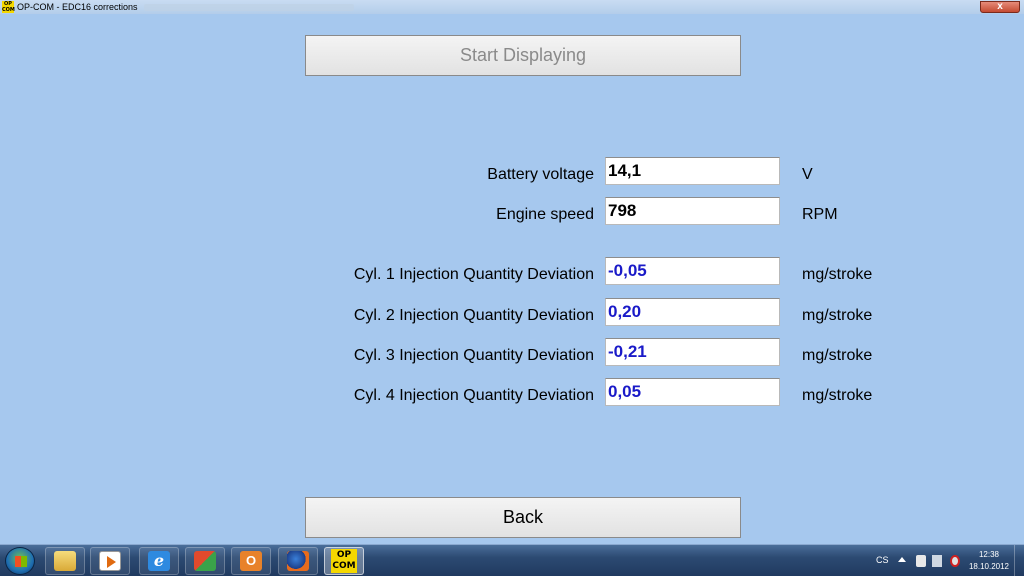 The width and height of the screenshot is (1024, 576). Describe the element at coordinates (692, 211) in the screenshot. I see `engine-speed-field: 798` at that location.